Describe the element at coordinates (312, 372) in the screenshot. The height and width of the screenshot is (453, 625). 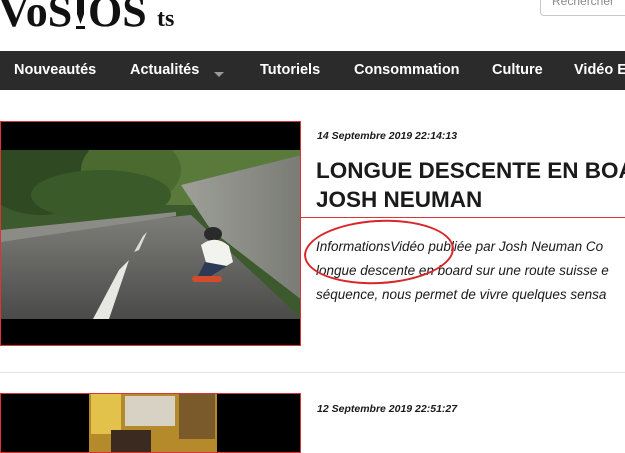
I see `article-separator` at that location.